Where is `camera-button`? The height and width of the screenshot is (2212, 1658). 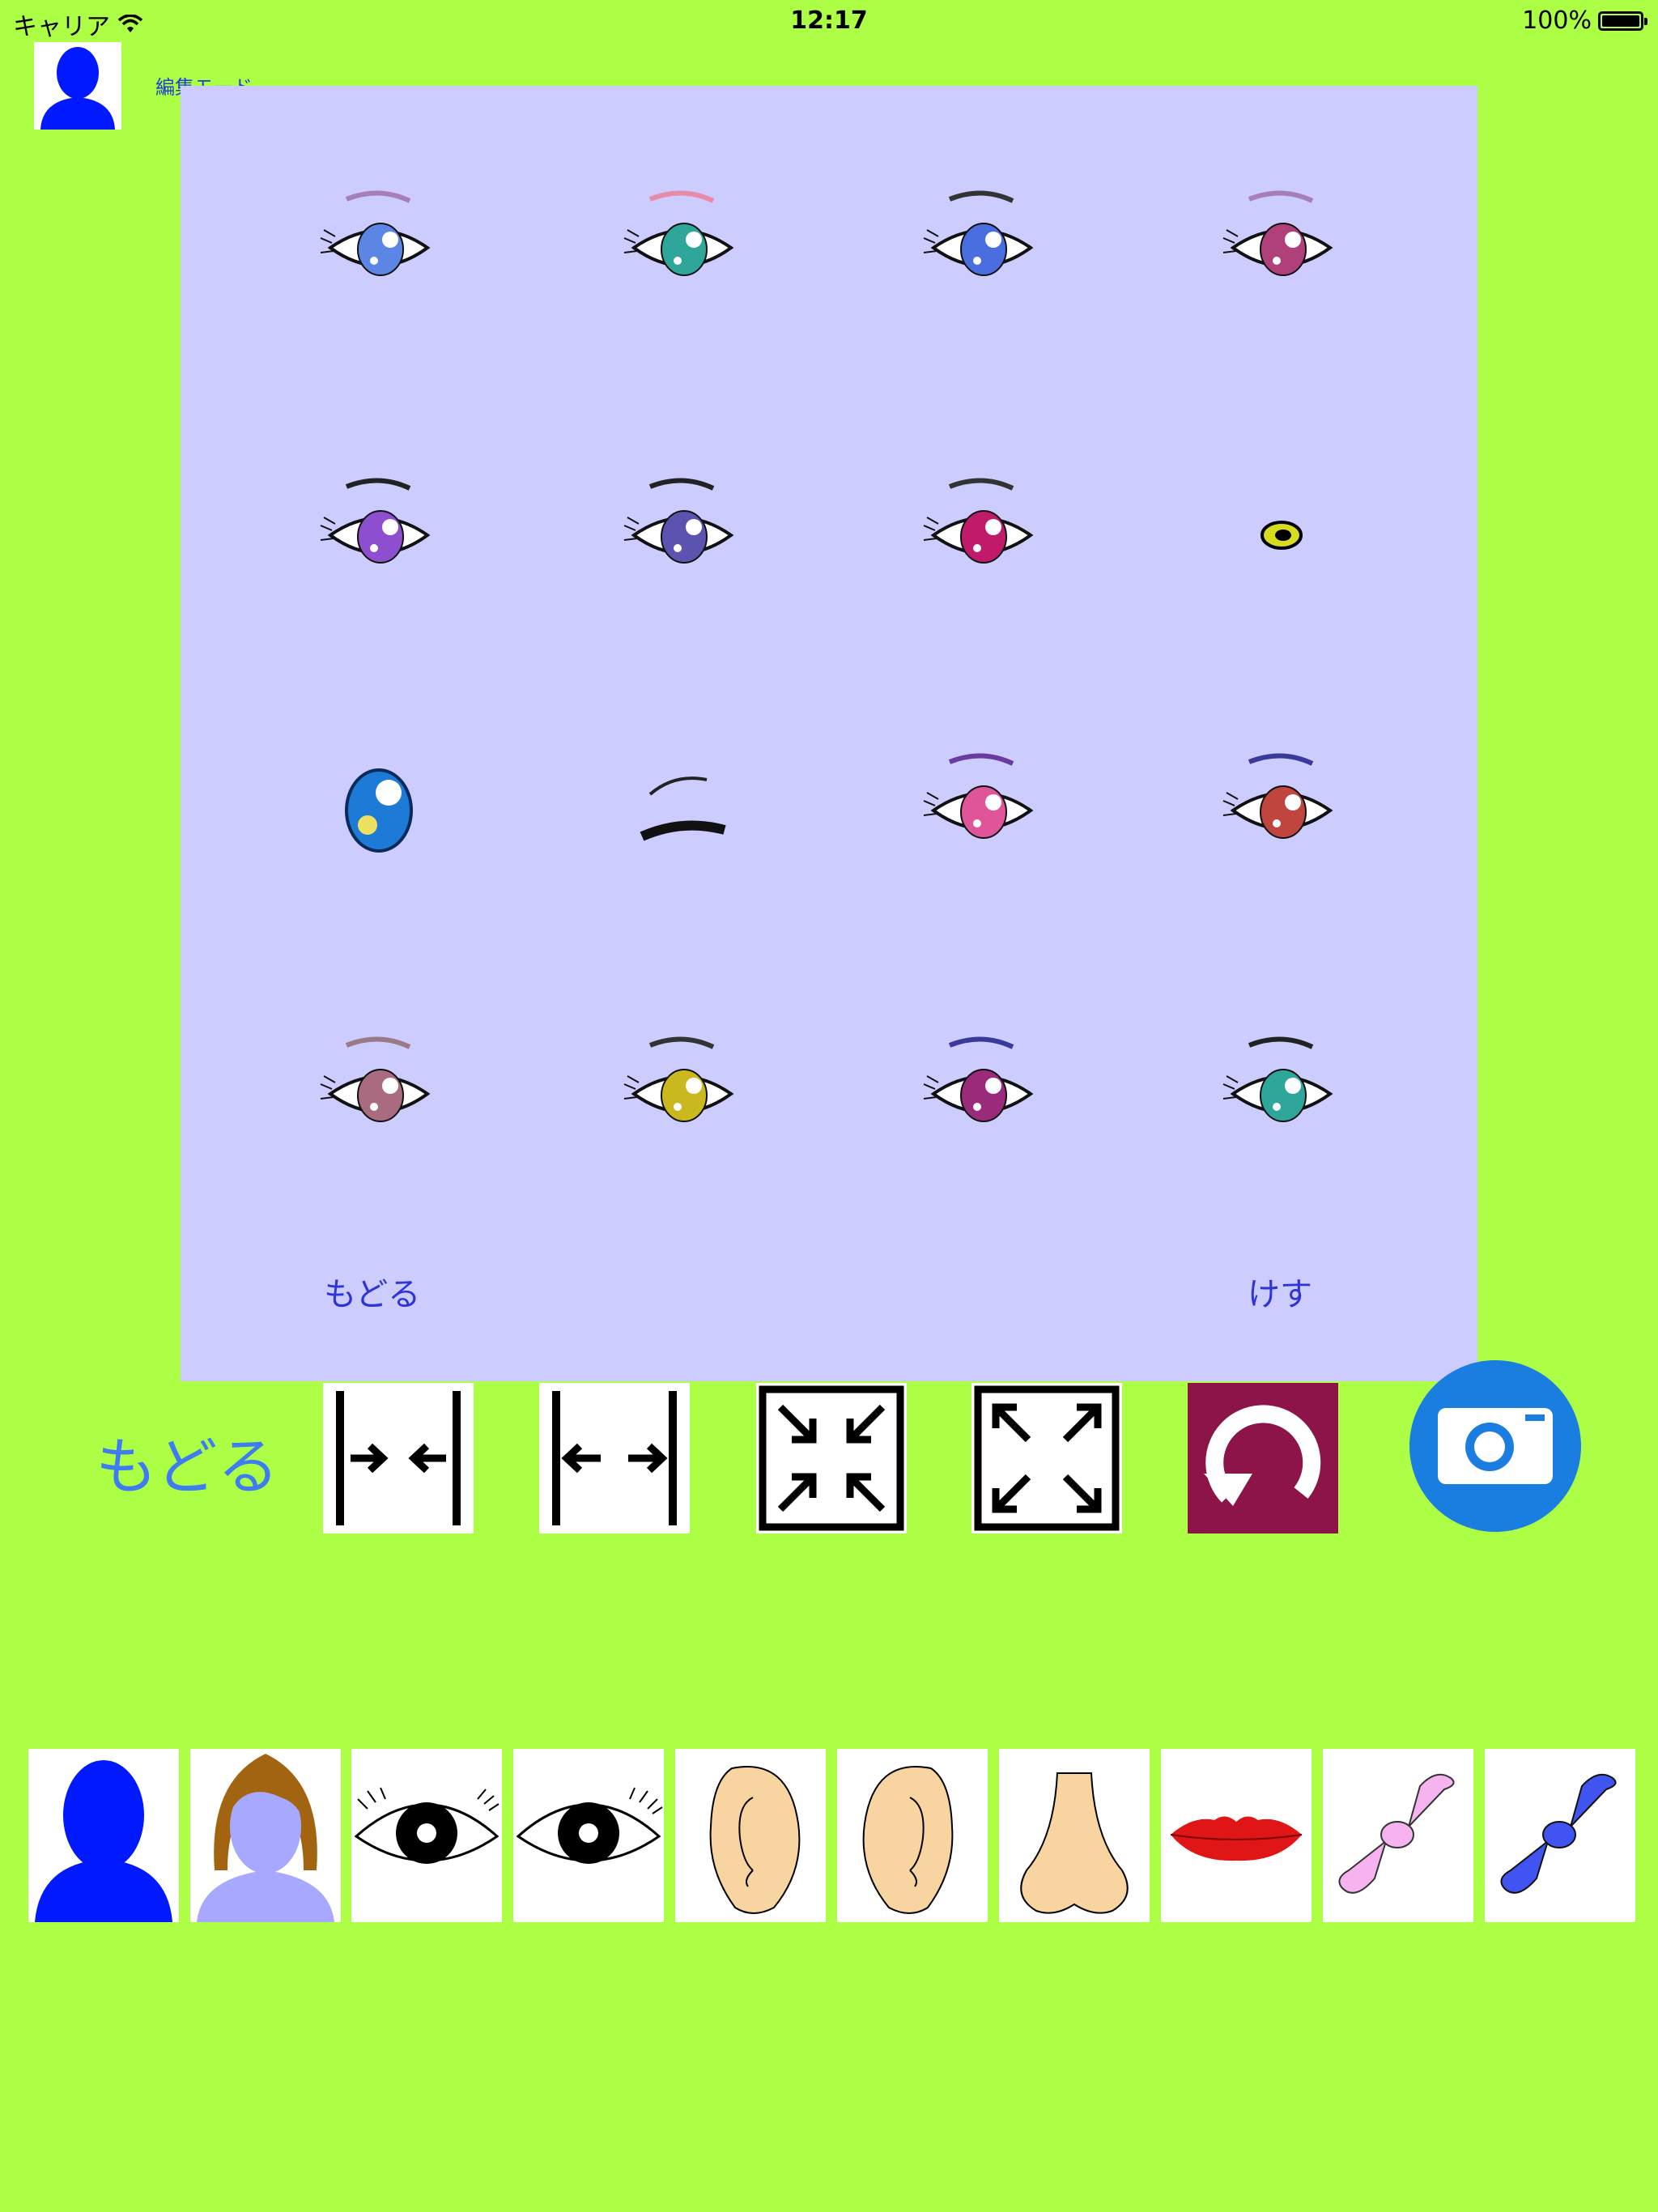
camera-button is located at coordinates (1495, 1446).